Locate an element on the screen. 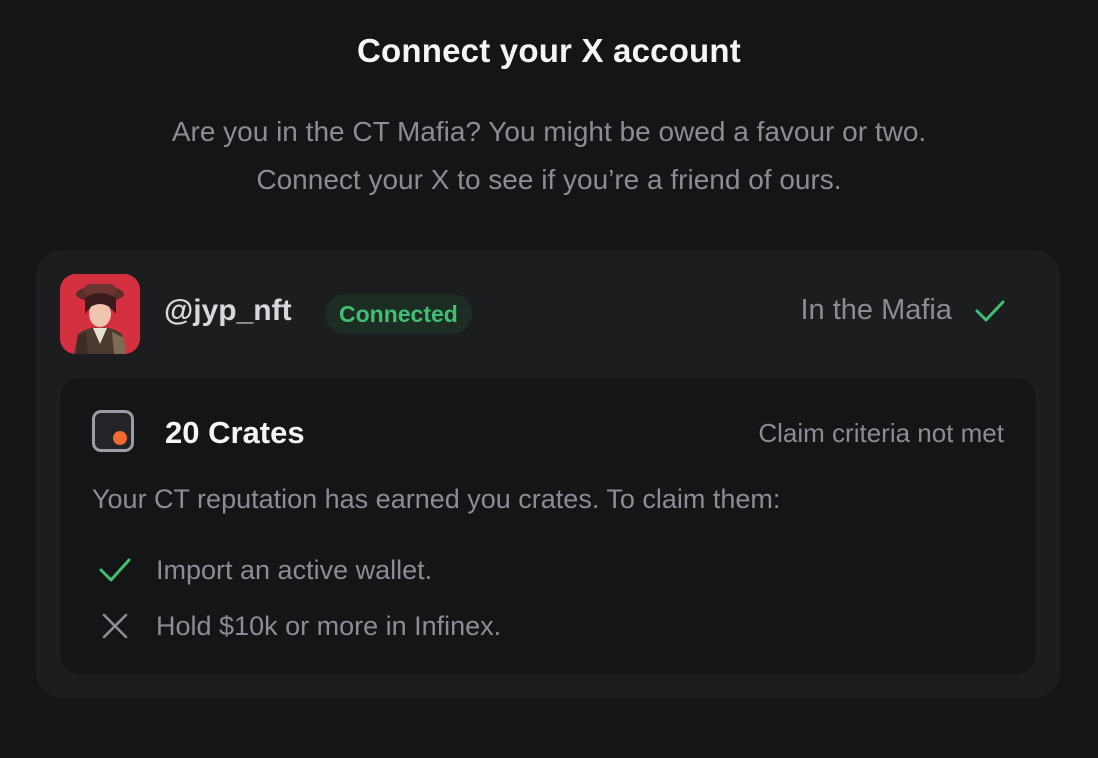  mafia-status: In the Mafia is located at coordinates (903, 310).